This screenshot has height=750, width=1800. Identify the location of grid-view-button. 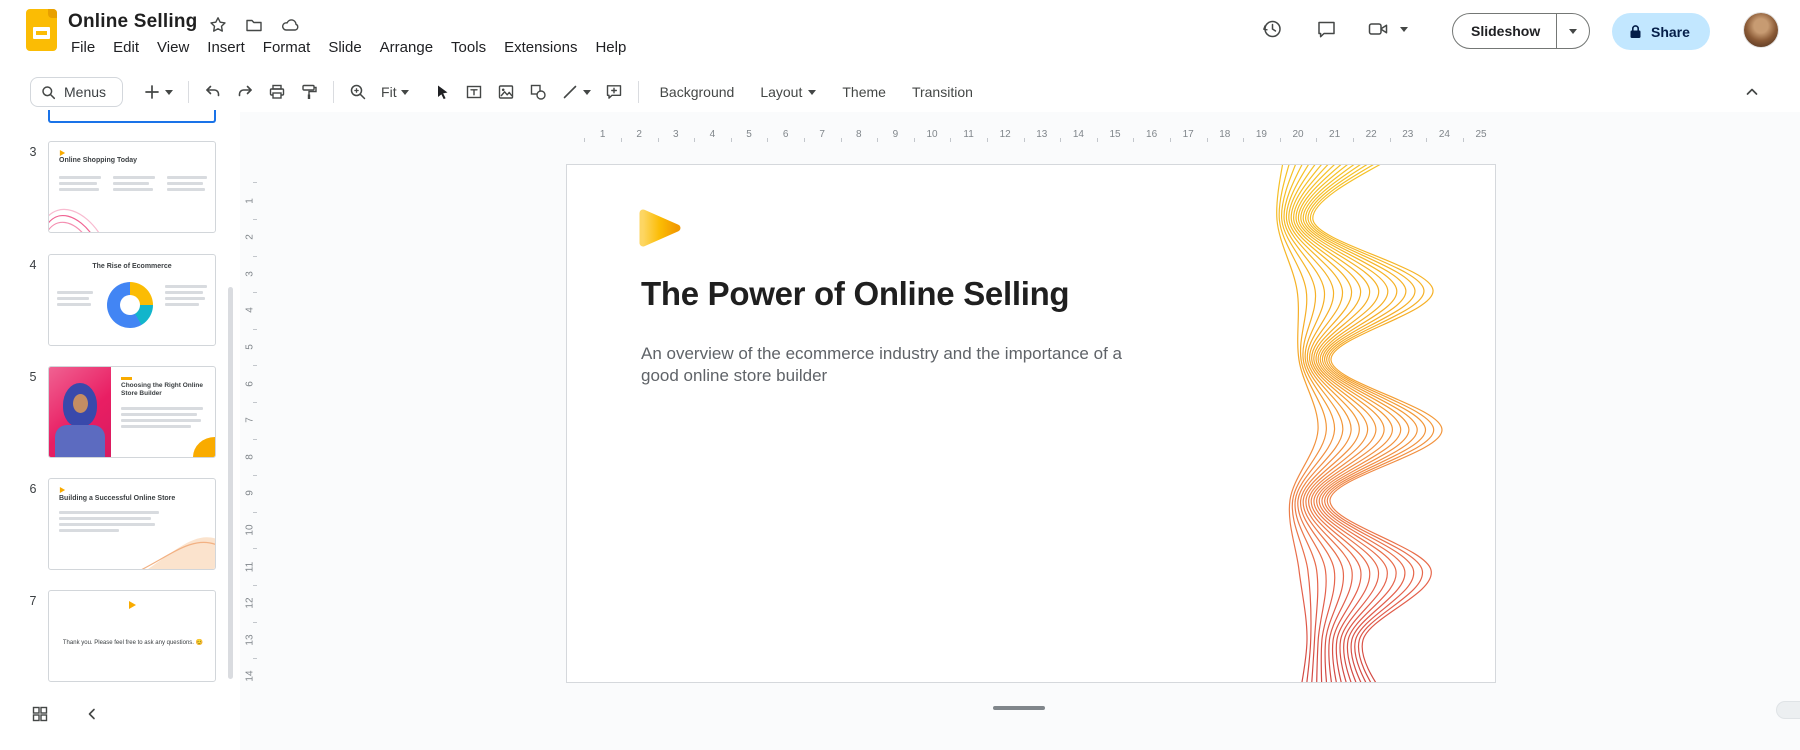
(40, 714).